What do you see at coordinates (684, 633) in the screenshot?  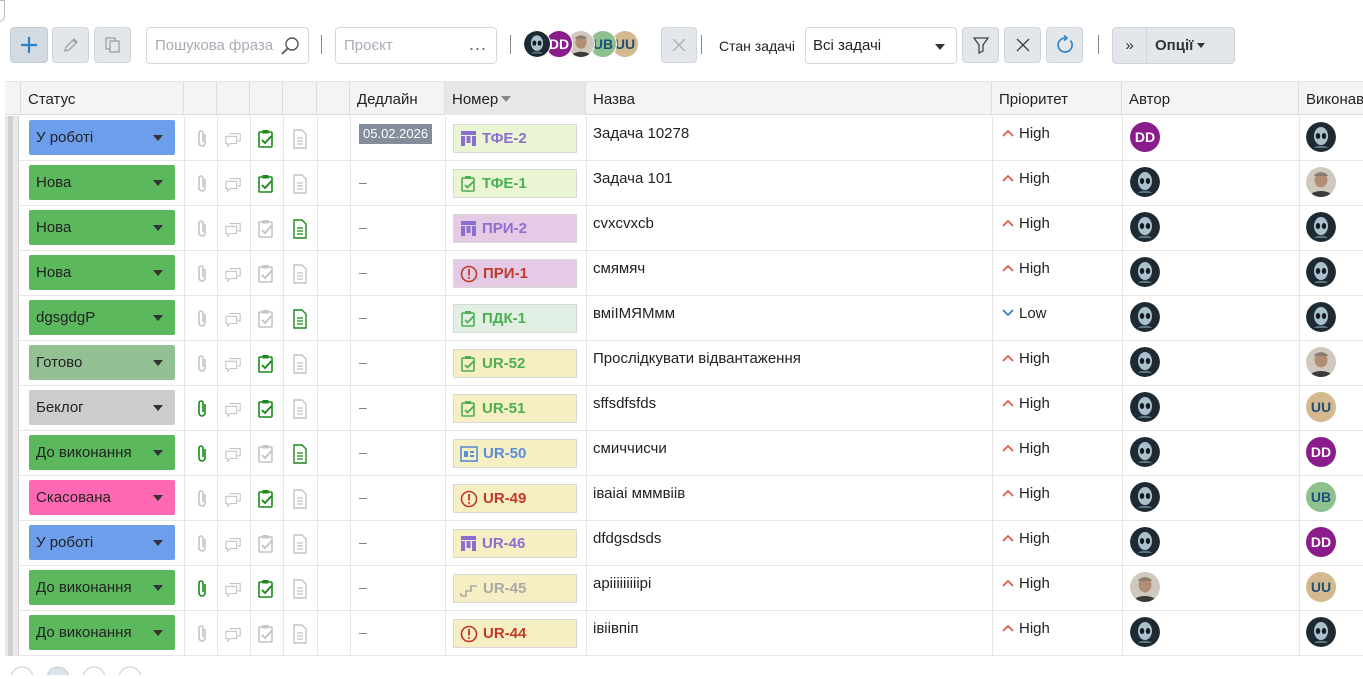 I see `table-row: До виконання – UR-44 івіівпіп High` at bounding box center [684, 633].